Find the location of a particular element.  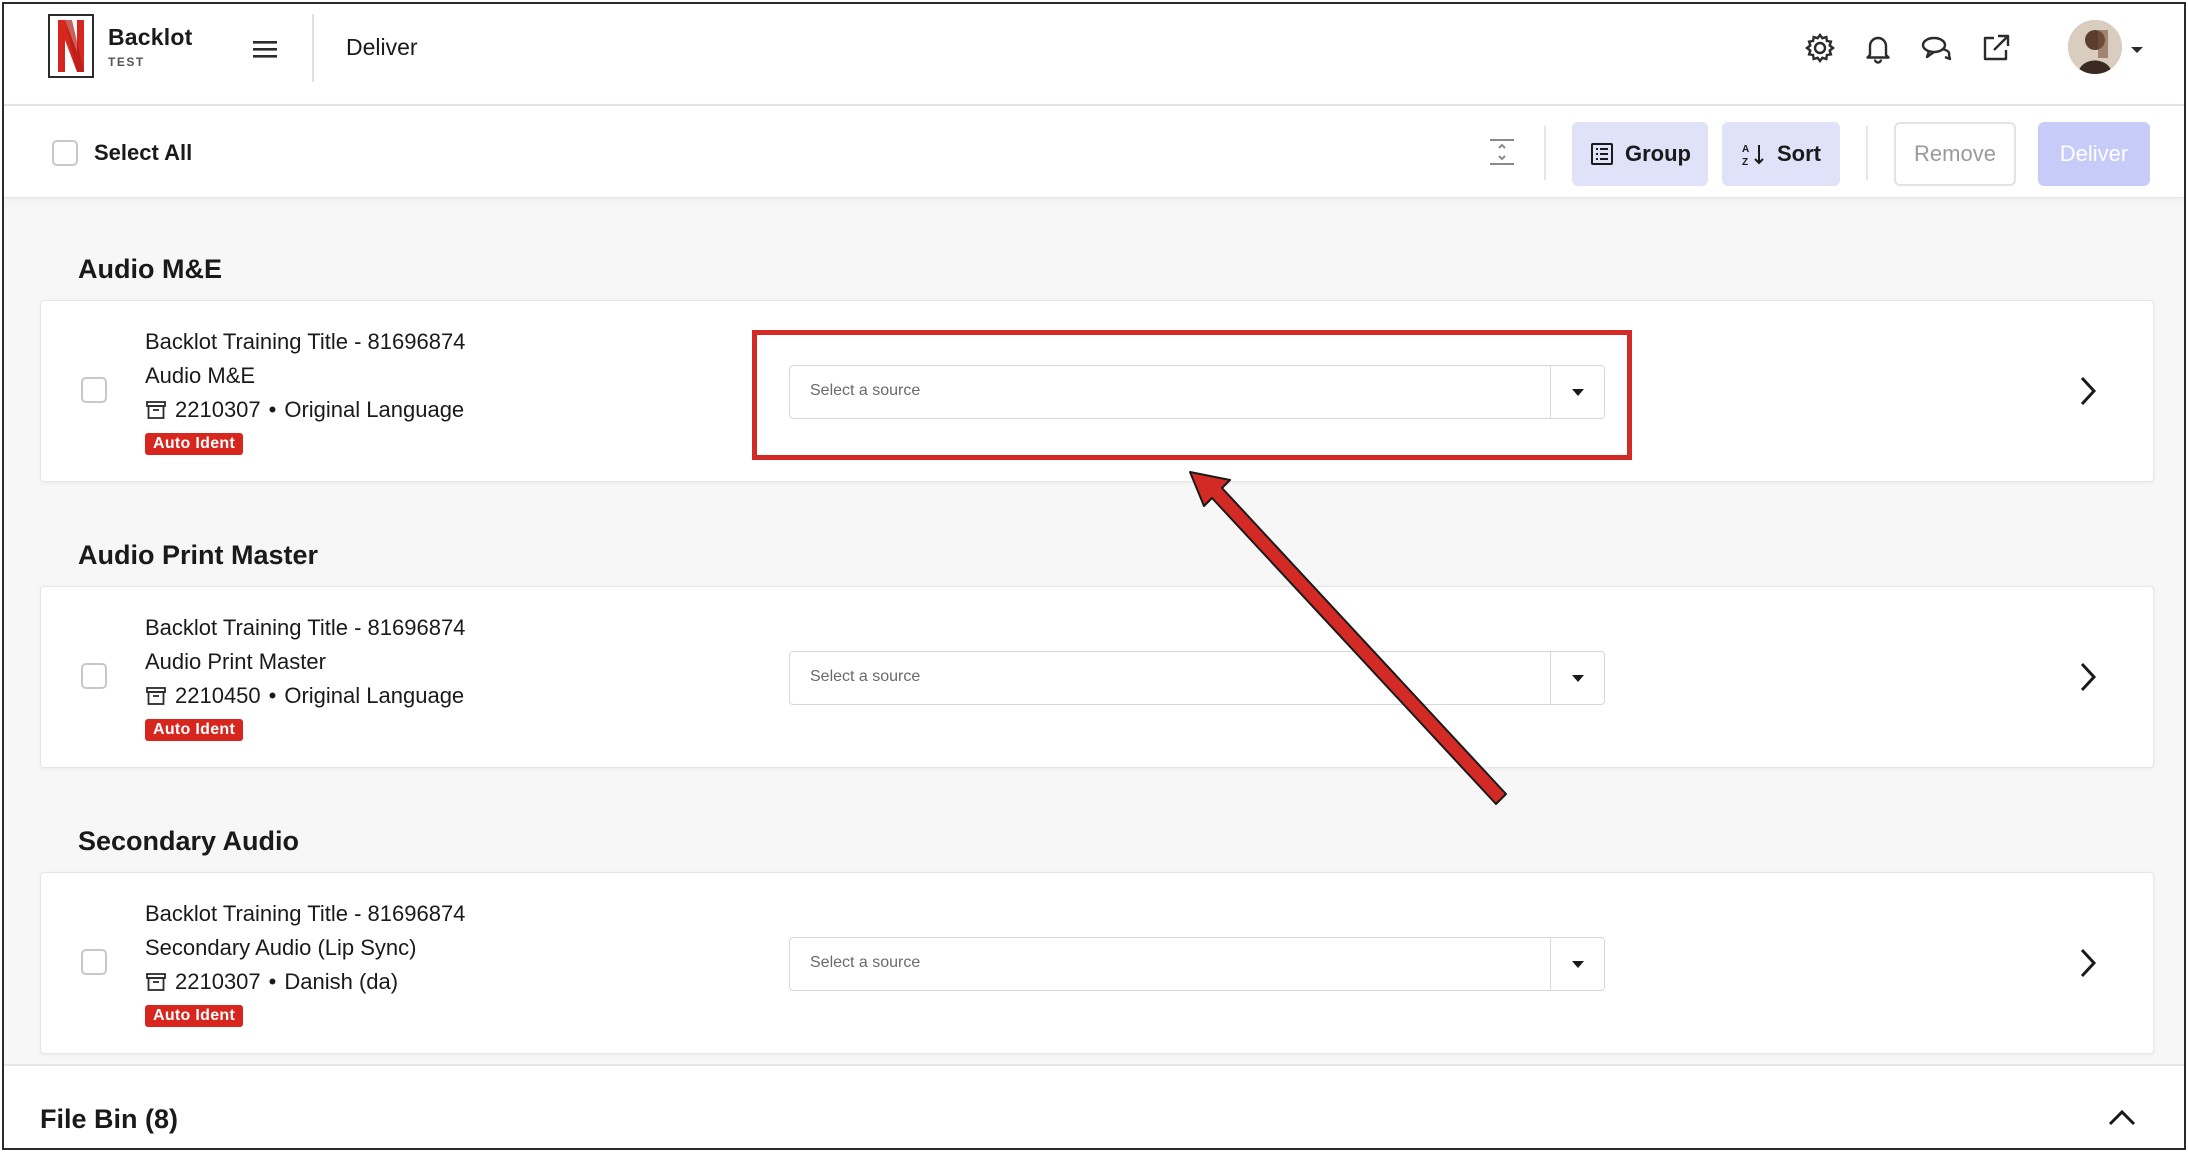

section-title: Audio M&E is located at coordinates (150, 269).